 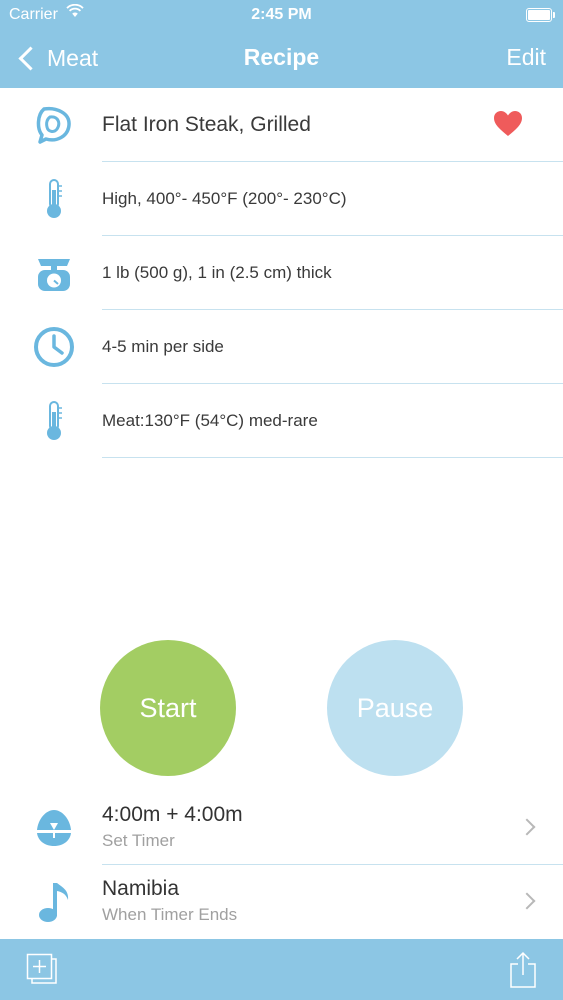 I want to click on time-text: 4-5 min per side, so click(x=163, y=346).